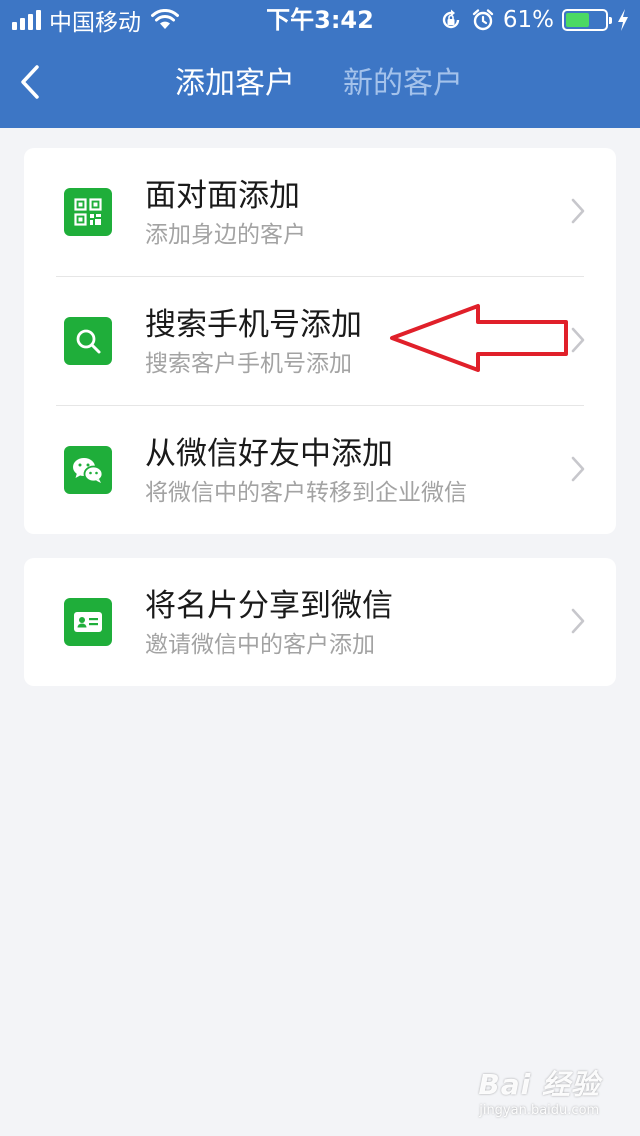 The height and width of the screenshot is (1136, 640). I want to click on option-share-card: 将名片分享到微信 邀请微信中的客户添加, so click(320, 622).